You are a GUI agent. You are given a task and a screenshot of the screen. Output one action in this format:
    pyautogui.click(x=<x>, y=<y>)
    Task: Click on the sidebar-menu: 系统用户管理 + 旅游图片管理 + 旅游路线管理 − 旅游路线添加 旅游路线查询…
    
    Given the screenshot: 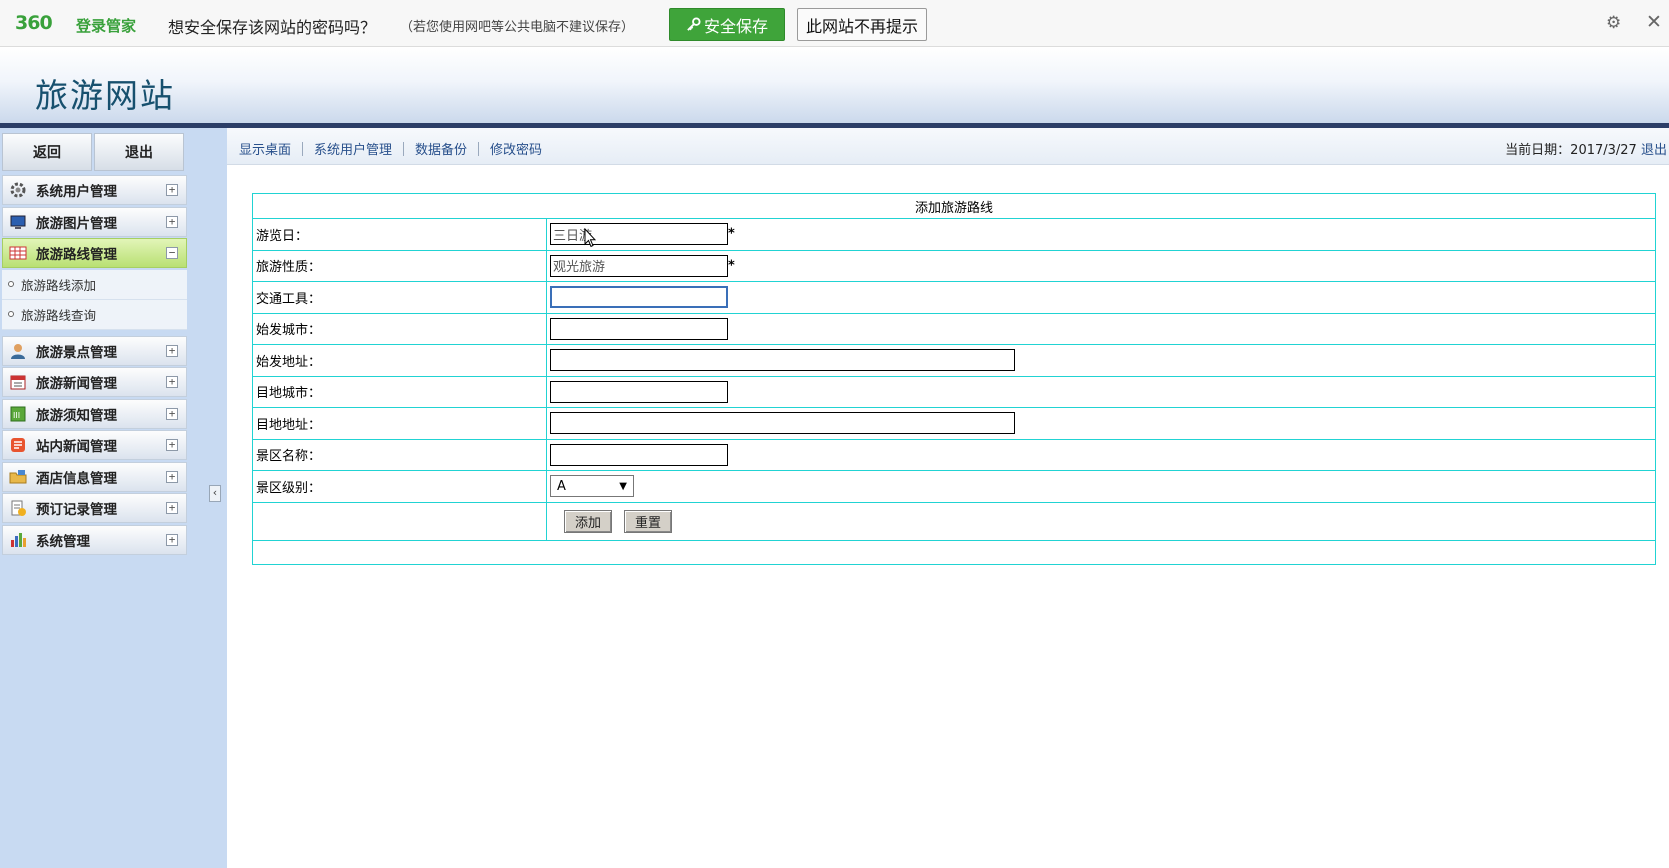 What is the action you would take?
    pyautogui.click(x=94, y=365)
    